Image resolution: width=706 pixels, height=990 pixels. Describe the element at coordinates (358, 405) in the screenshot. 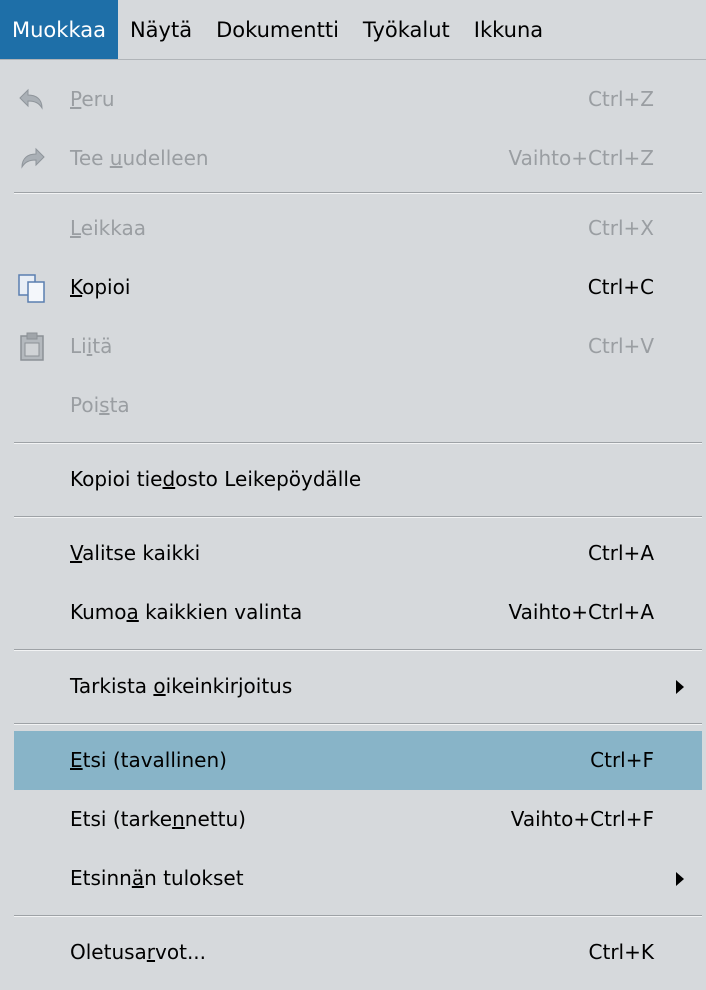

I see `menu-item-delete: Poista` at that location.